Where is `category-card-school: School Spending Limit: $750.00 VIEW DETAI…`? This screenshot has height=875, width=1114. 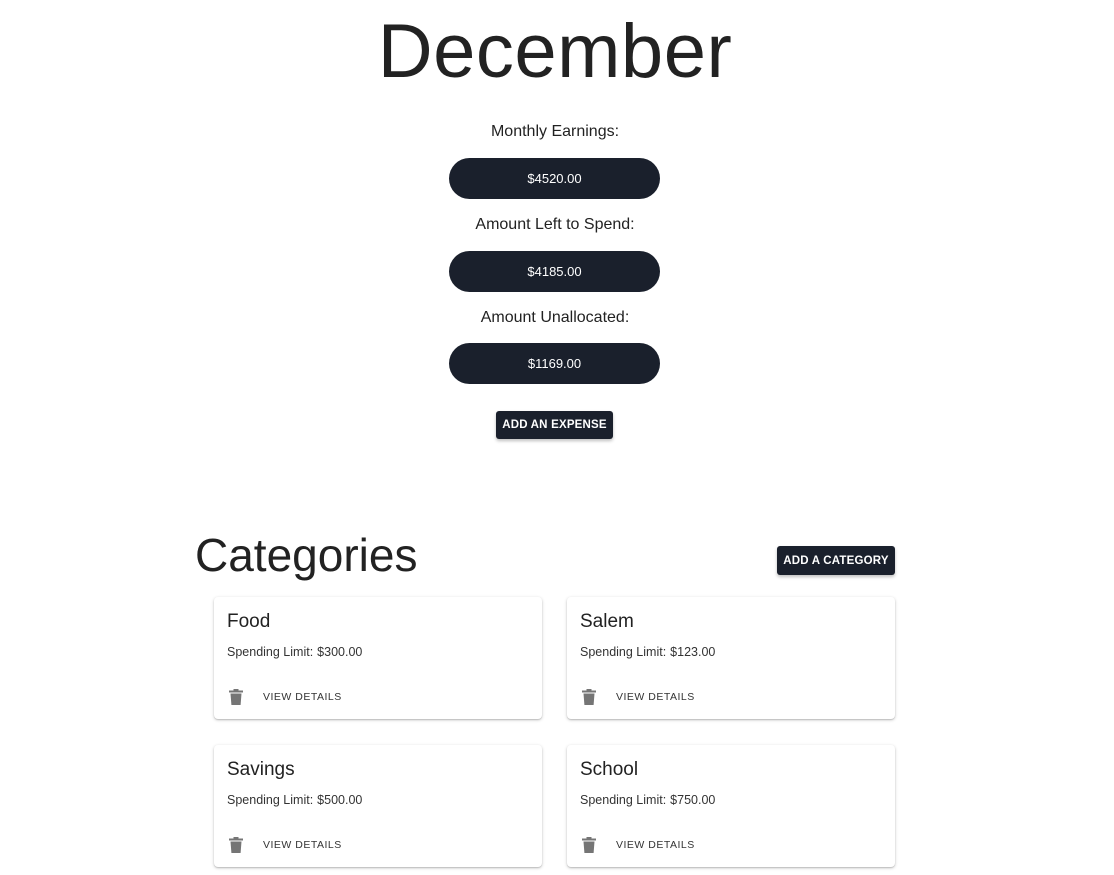
category-card-school: School Spending Limit: $750.00 VIEW DETAI… is located at coordinates (731, 806).